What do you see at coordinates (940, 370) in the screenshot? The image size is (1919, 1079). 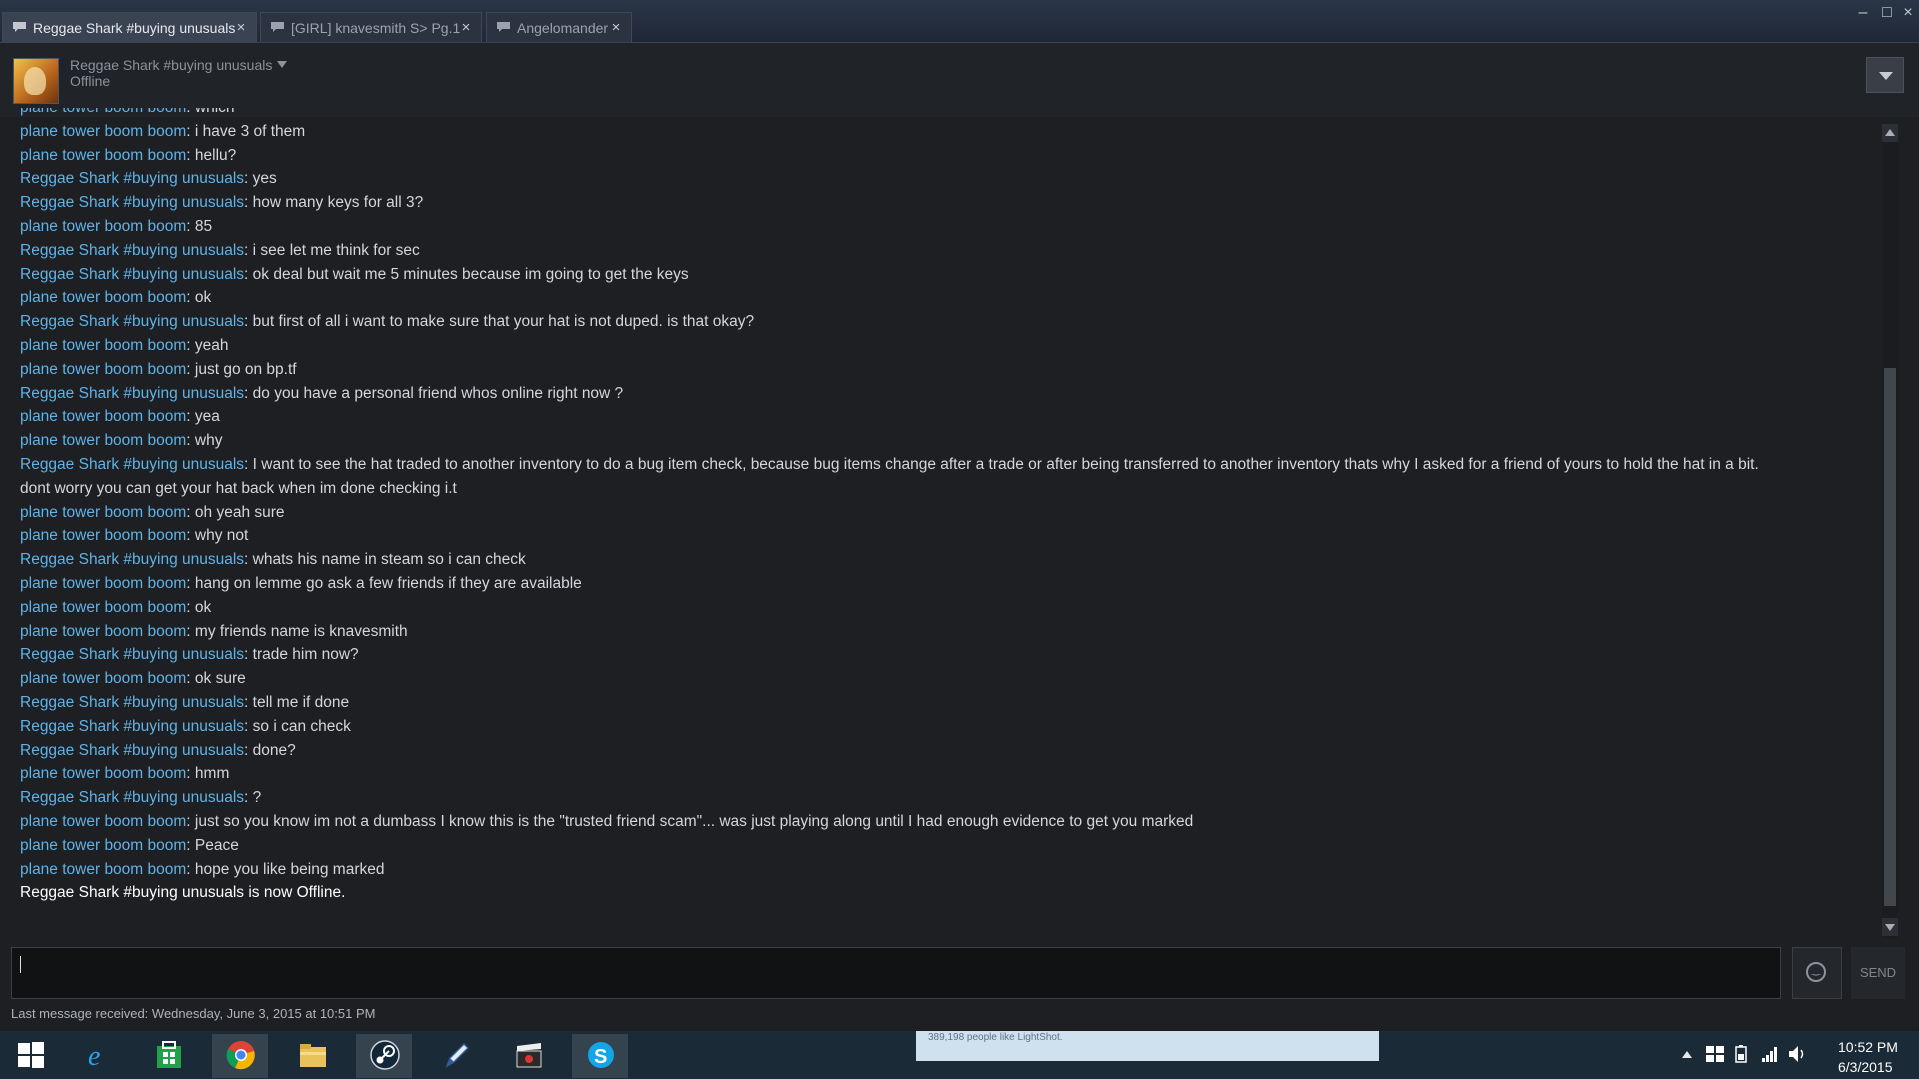 I see `chat-message: plane tower boom boom: just go on bp.tf` at bounding box center [940, 370].